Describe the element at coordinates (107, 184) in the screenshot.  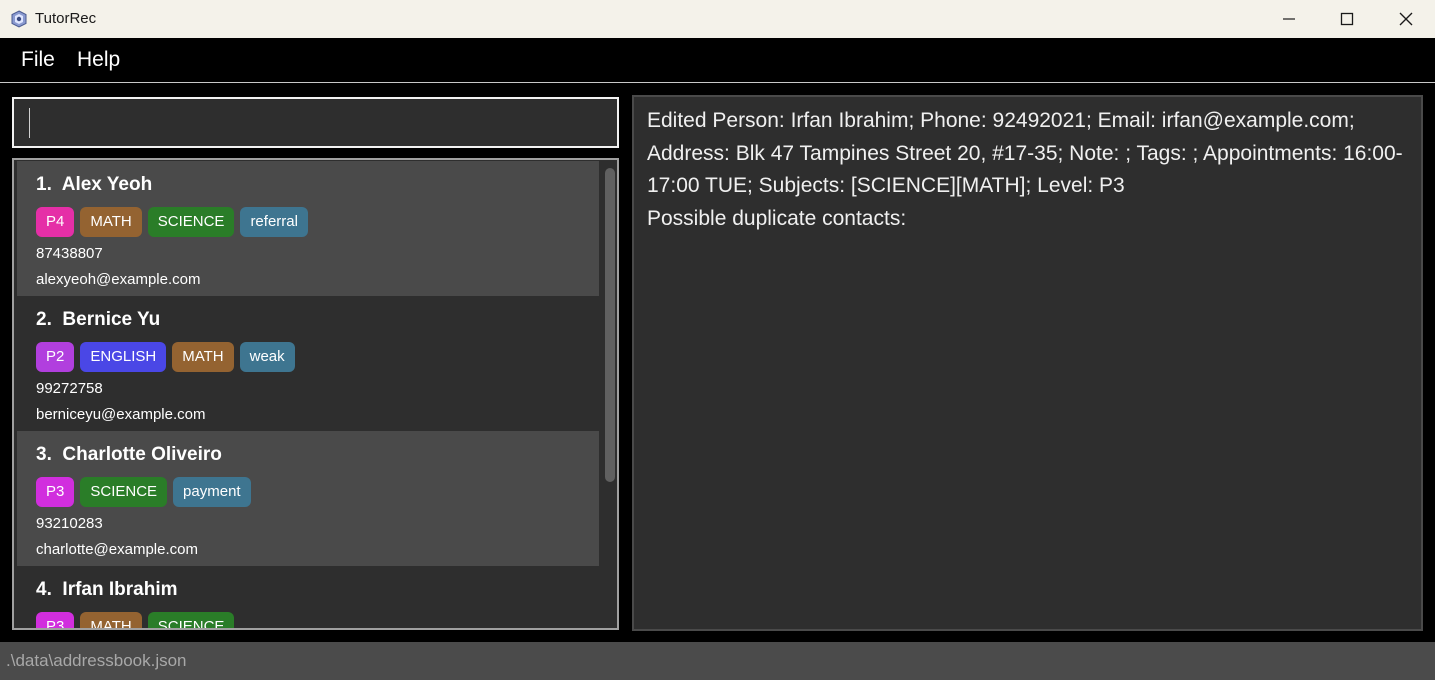
I see `person-name-text: Alex Yeoh` at that location.